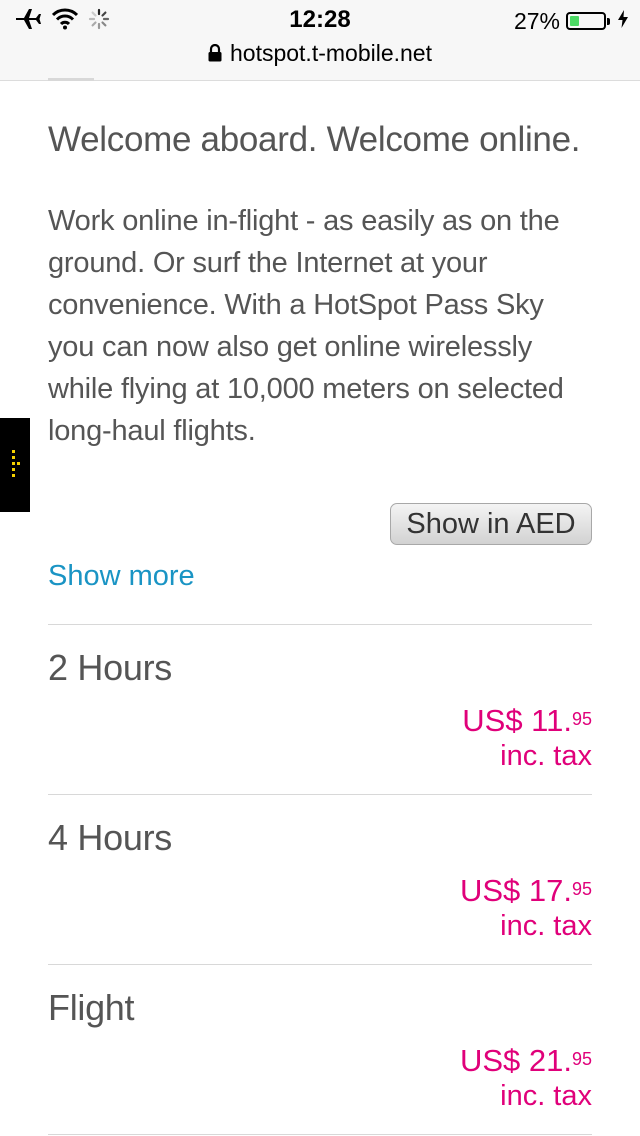 The image size is (640, 1136). I want to click on plan-name: 2 Hours, so click(110, 667).